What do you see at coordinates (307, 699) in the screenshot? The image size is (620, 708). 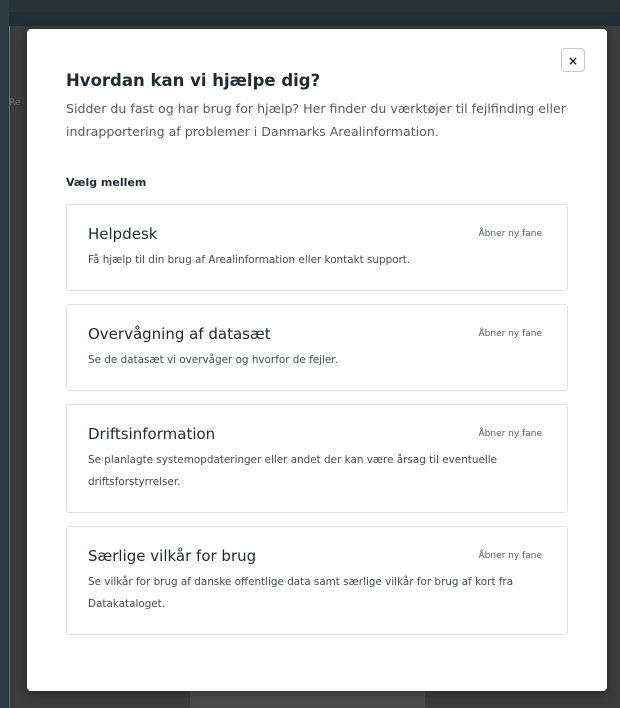 I see `background-tab` at bounding box center [307, 699].